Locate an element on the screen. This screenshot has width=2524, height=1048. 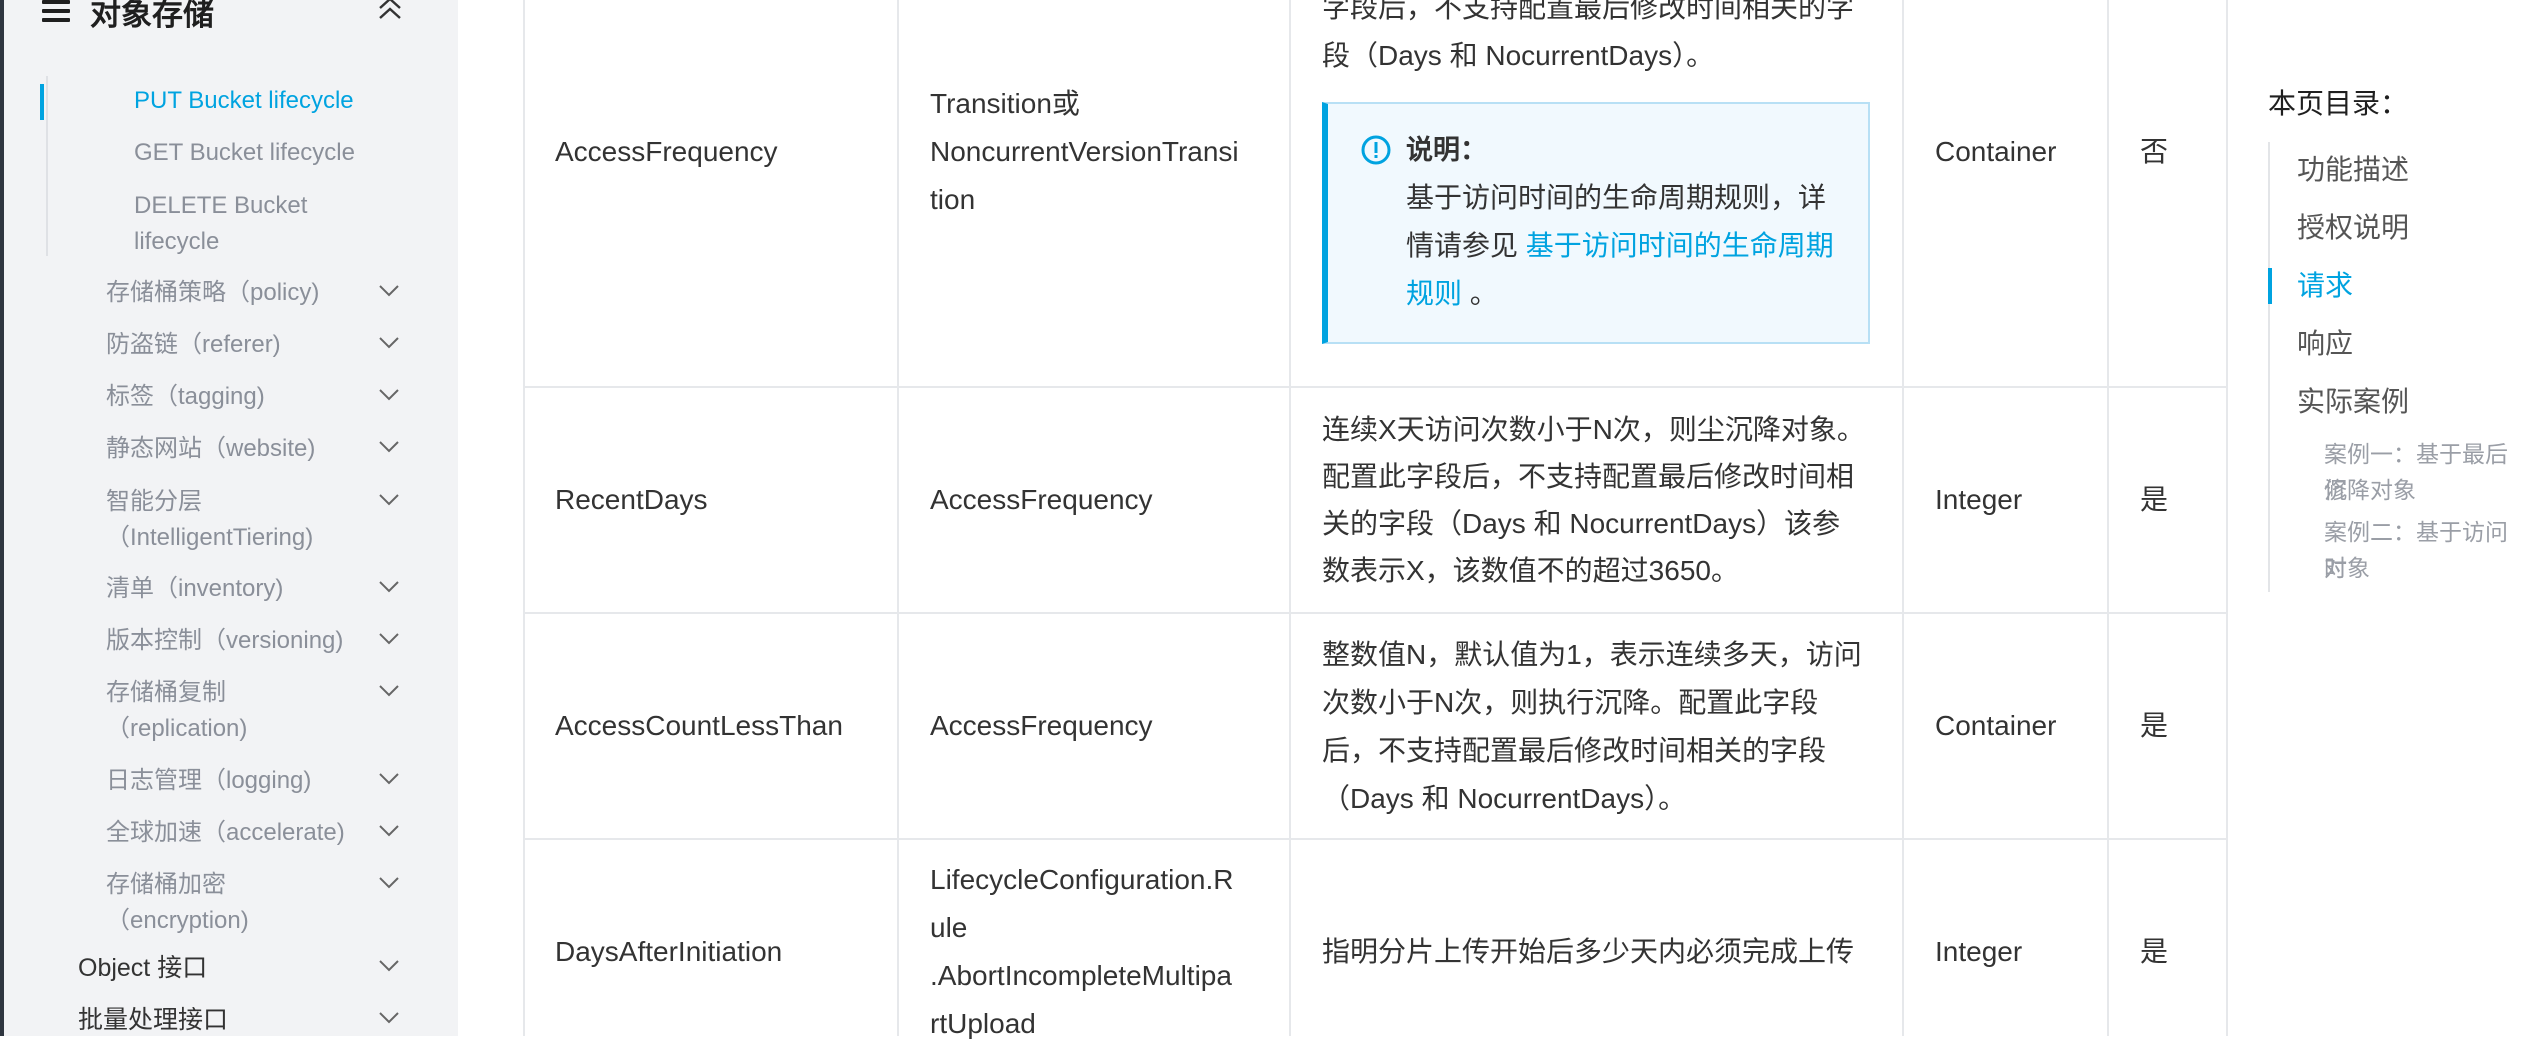
note-link: 基于访问时间的生命周期 is located at coordinates (1680, 245).